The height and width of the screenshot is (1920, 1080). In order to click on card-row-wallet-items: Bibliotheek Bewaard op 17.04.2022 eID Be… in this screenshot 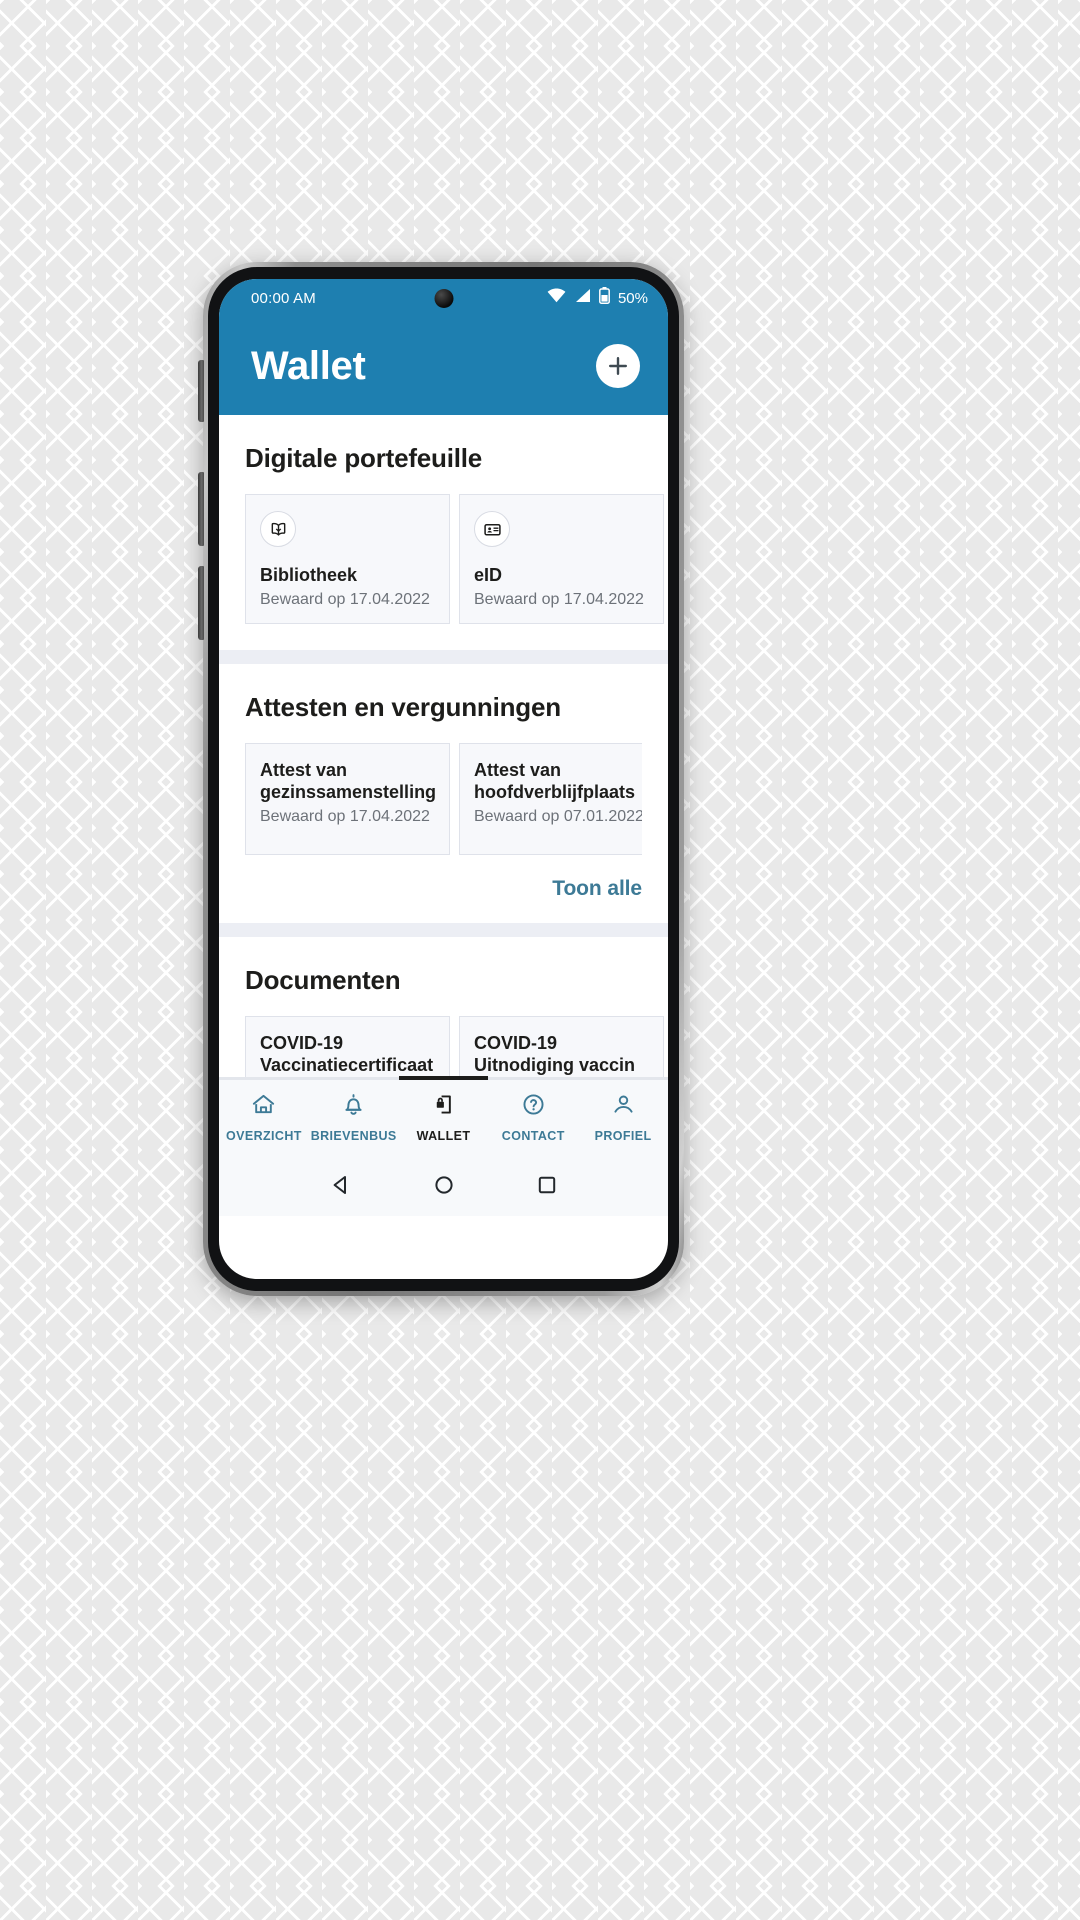, I will do `click(454, 561)`.